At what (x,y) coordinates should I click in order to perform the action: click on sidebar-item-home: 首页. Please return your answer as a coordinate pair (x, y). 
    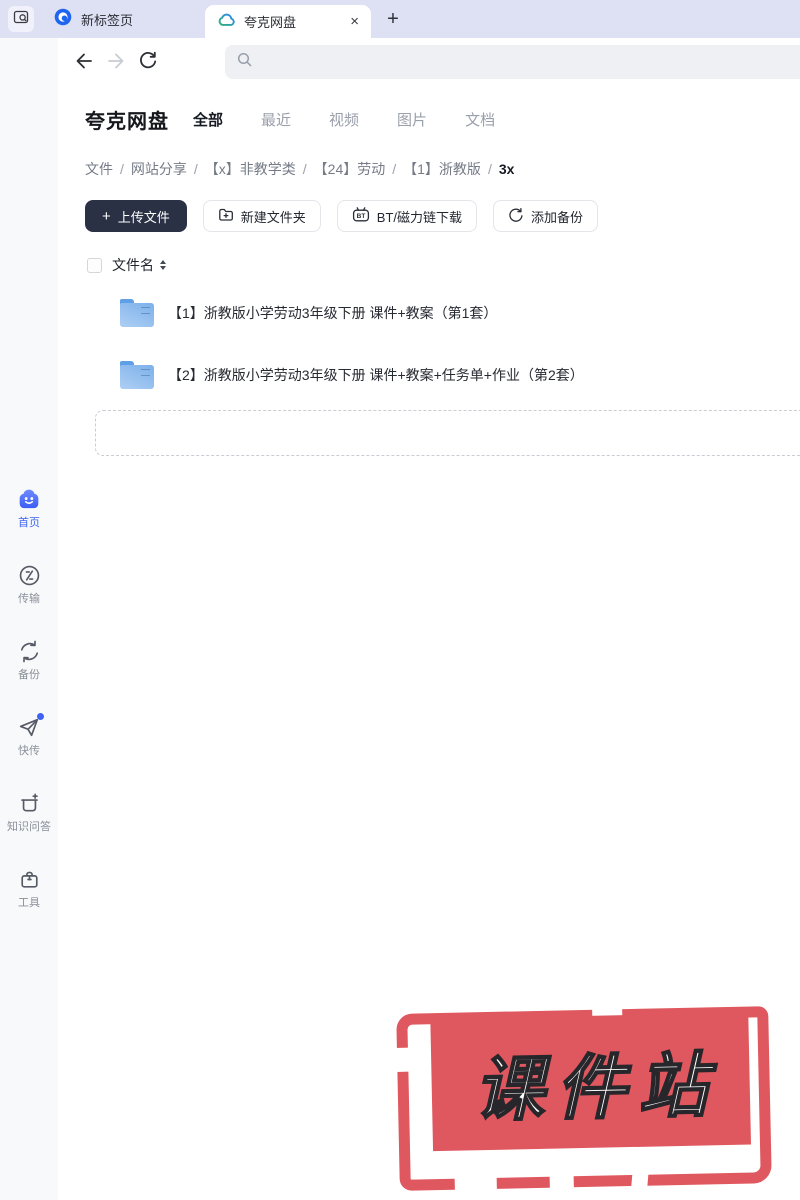
    Looking at the image, I should click on (29, 508).